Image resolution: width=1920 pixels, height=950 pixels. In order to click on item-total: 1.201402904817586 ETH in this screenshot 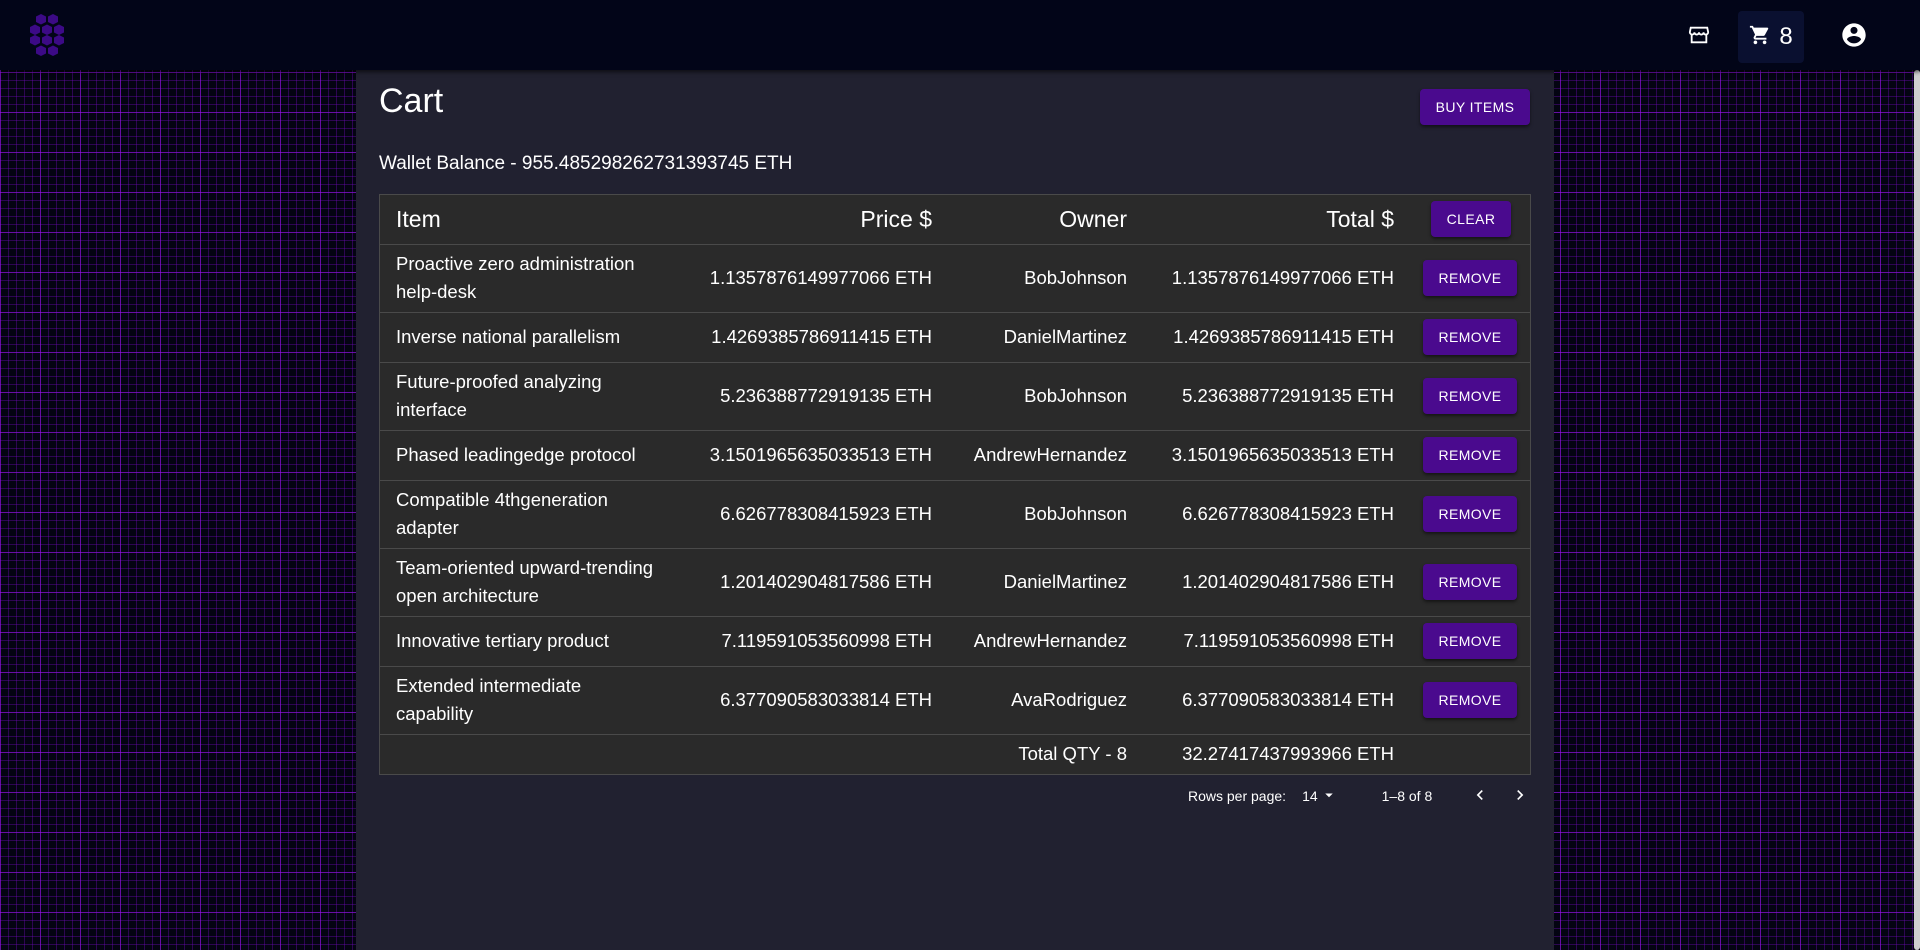, I will do `click(1260, 582)`.